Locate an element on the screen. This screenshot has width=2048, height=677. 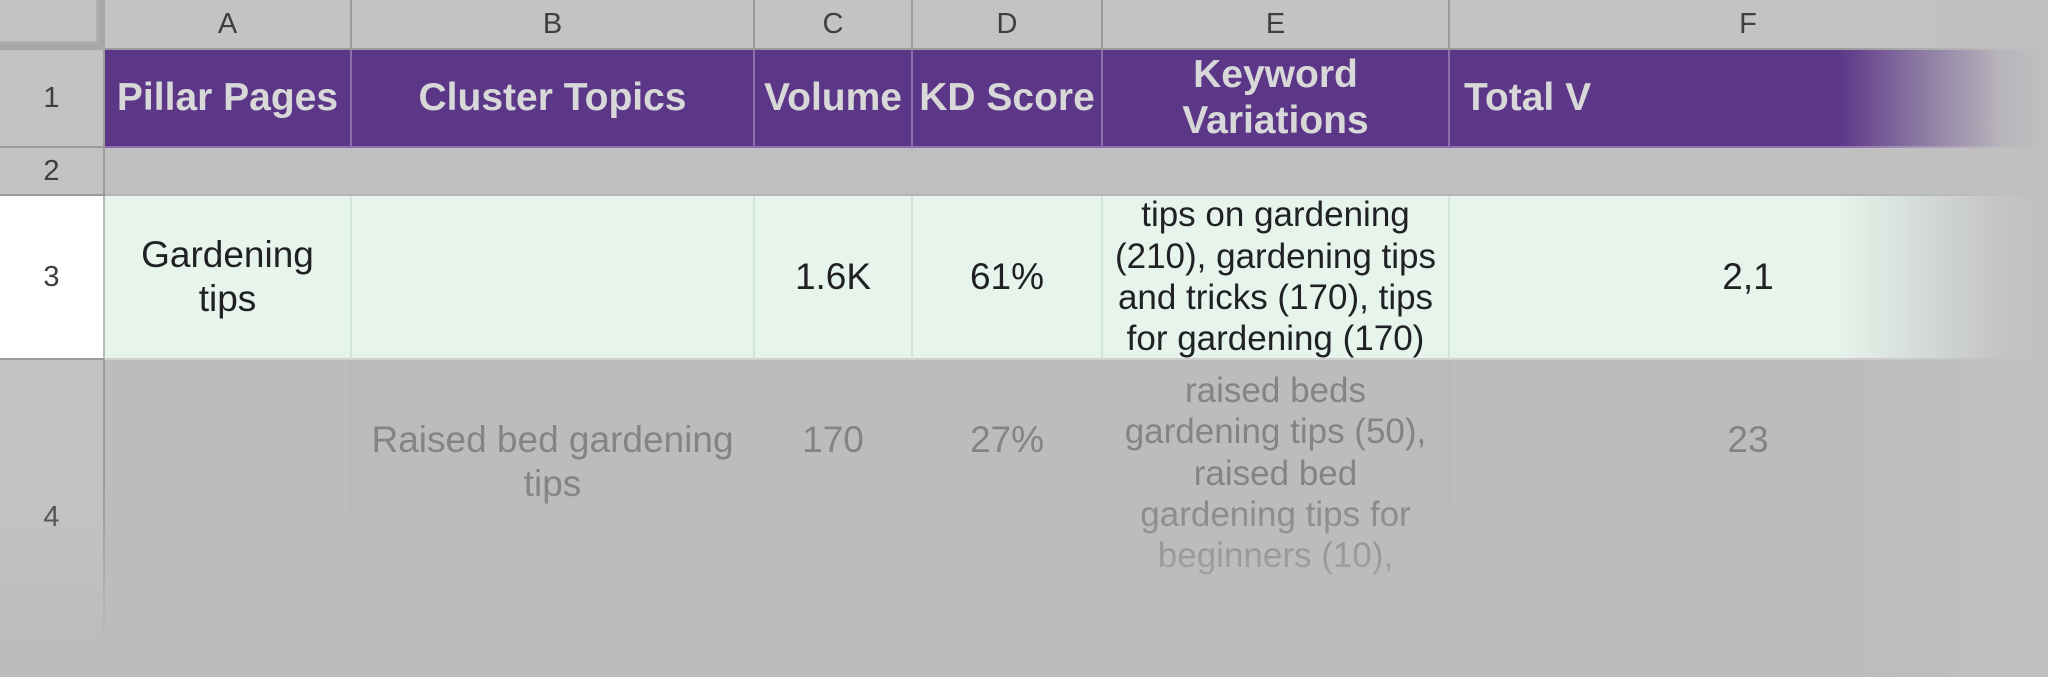
select-all-corner is located at coordinates (52, 25).